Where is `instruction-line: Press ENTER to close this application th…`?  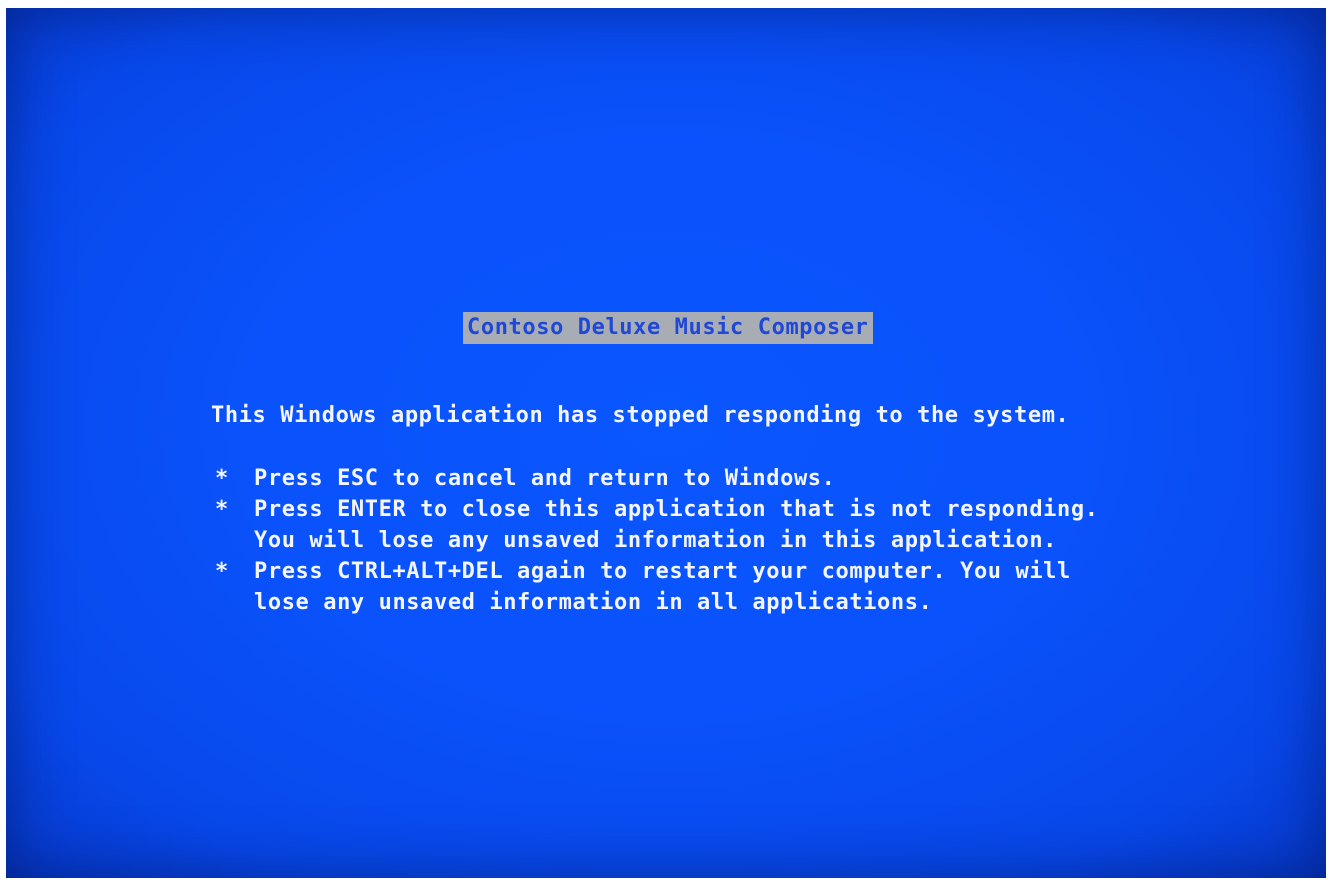 instruction-line: Press ENTER to close this application th… is located at coordinates (676, 509).